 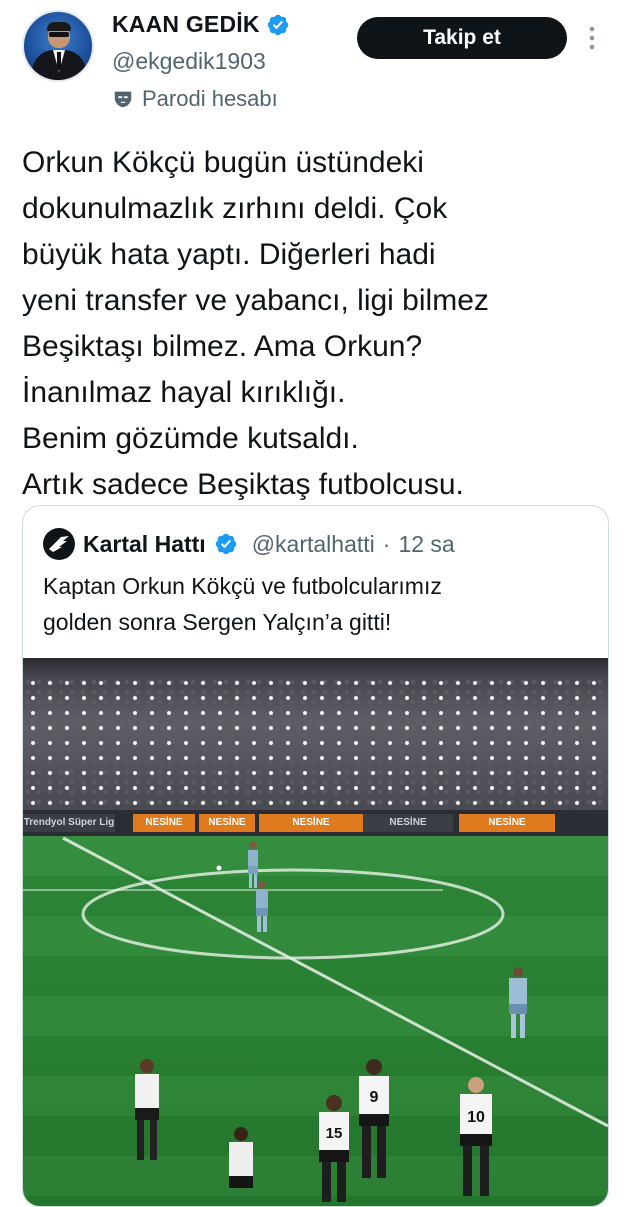 I want to click on author-handle: @ekgedik1903, so click(x=189, y=61).